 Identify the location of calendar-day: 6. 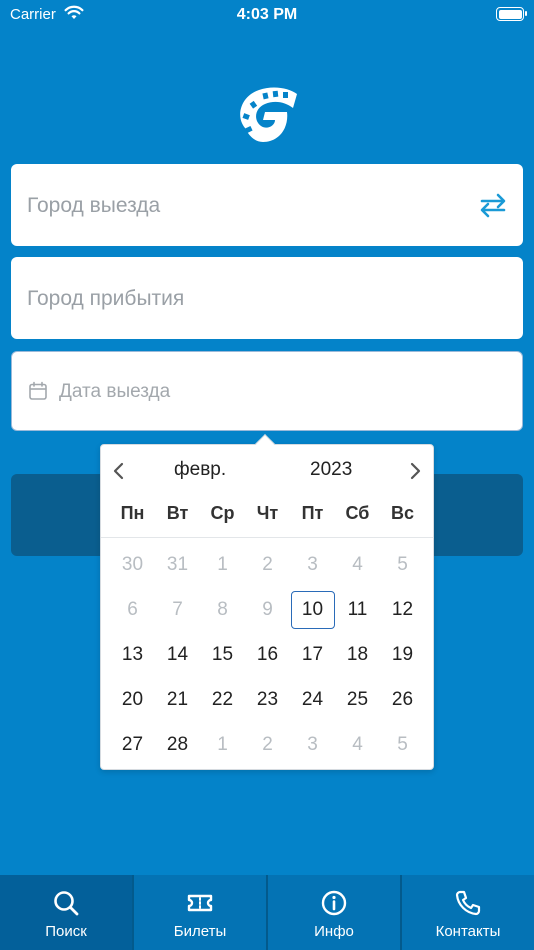
(132, 609).